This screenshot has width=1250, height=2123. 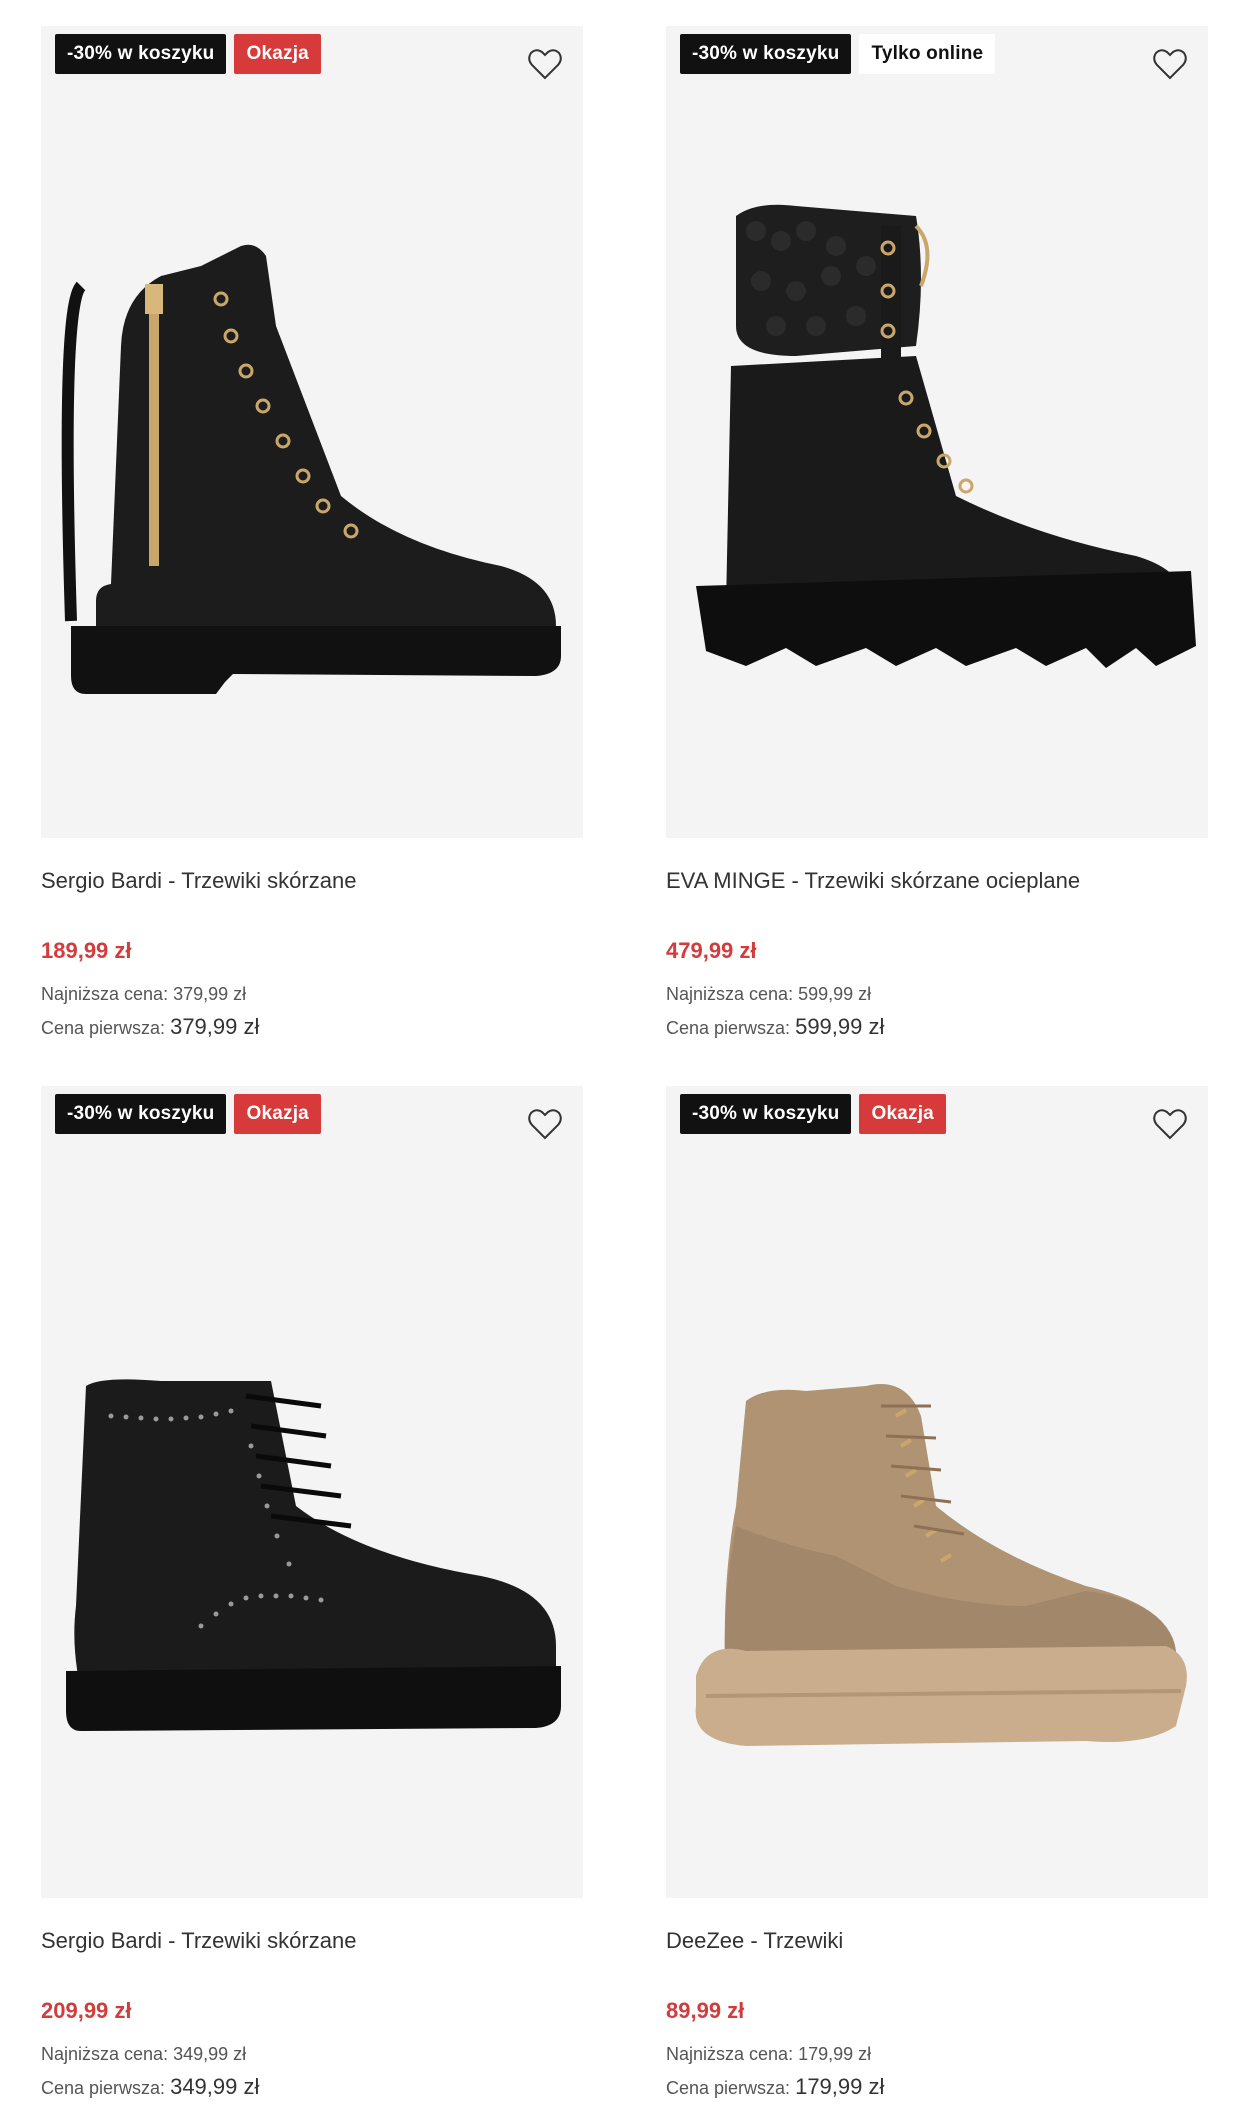 I want to click on sale-price: 479,99 zł, so click(x=711, y=950).